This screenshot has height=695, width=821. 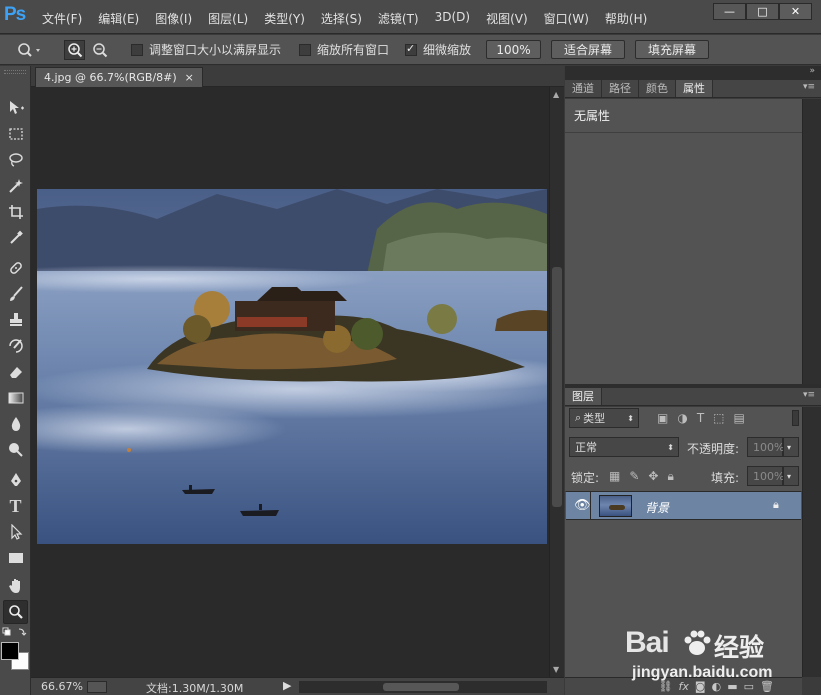 What do you see at coordinates (15, 450) in the screenshot?
I see `dodge-tool-icon` at bounding box center [15, 450].